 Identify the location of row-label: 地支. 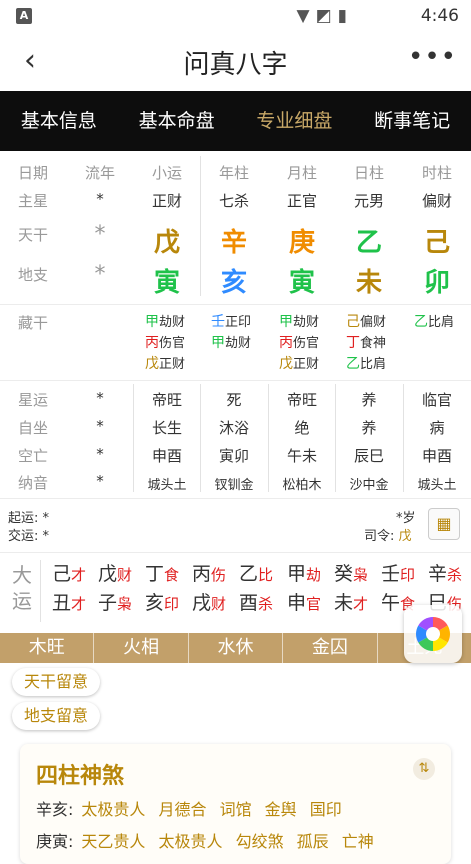
(32, 275).